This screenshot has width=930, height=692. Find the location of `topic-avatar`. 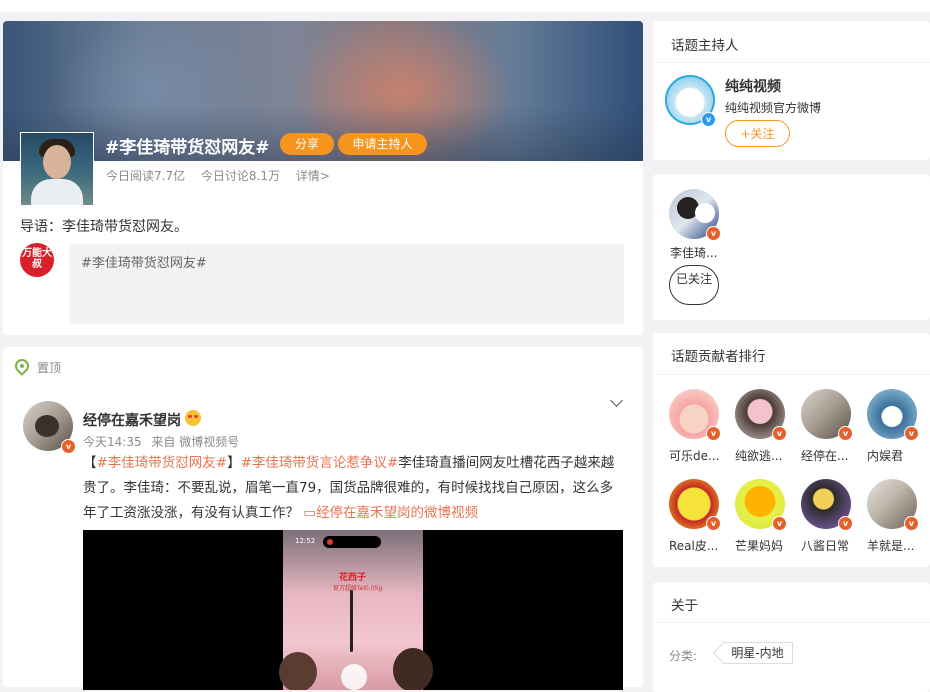

topic-avatar is located at coordinates (57, 169).